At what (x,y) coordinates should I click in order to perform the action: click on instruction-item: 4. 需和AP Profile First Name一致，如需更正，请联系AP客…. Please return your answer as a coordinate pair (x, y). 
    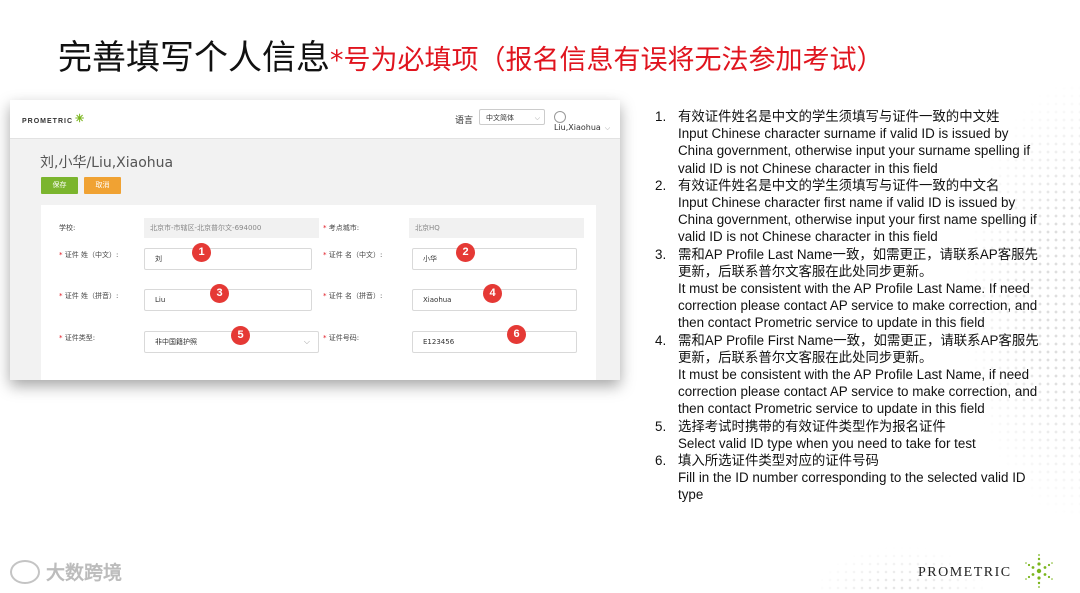
    Looking at the image, I should click on (861, 375).